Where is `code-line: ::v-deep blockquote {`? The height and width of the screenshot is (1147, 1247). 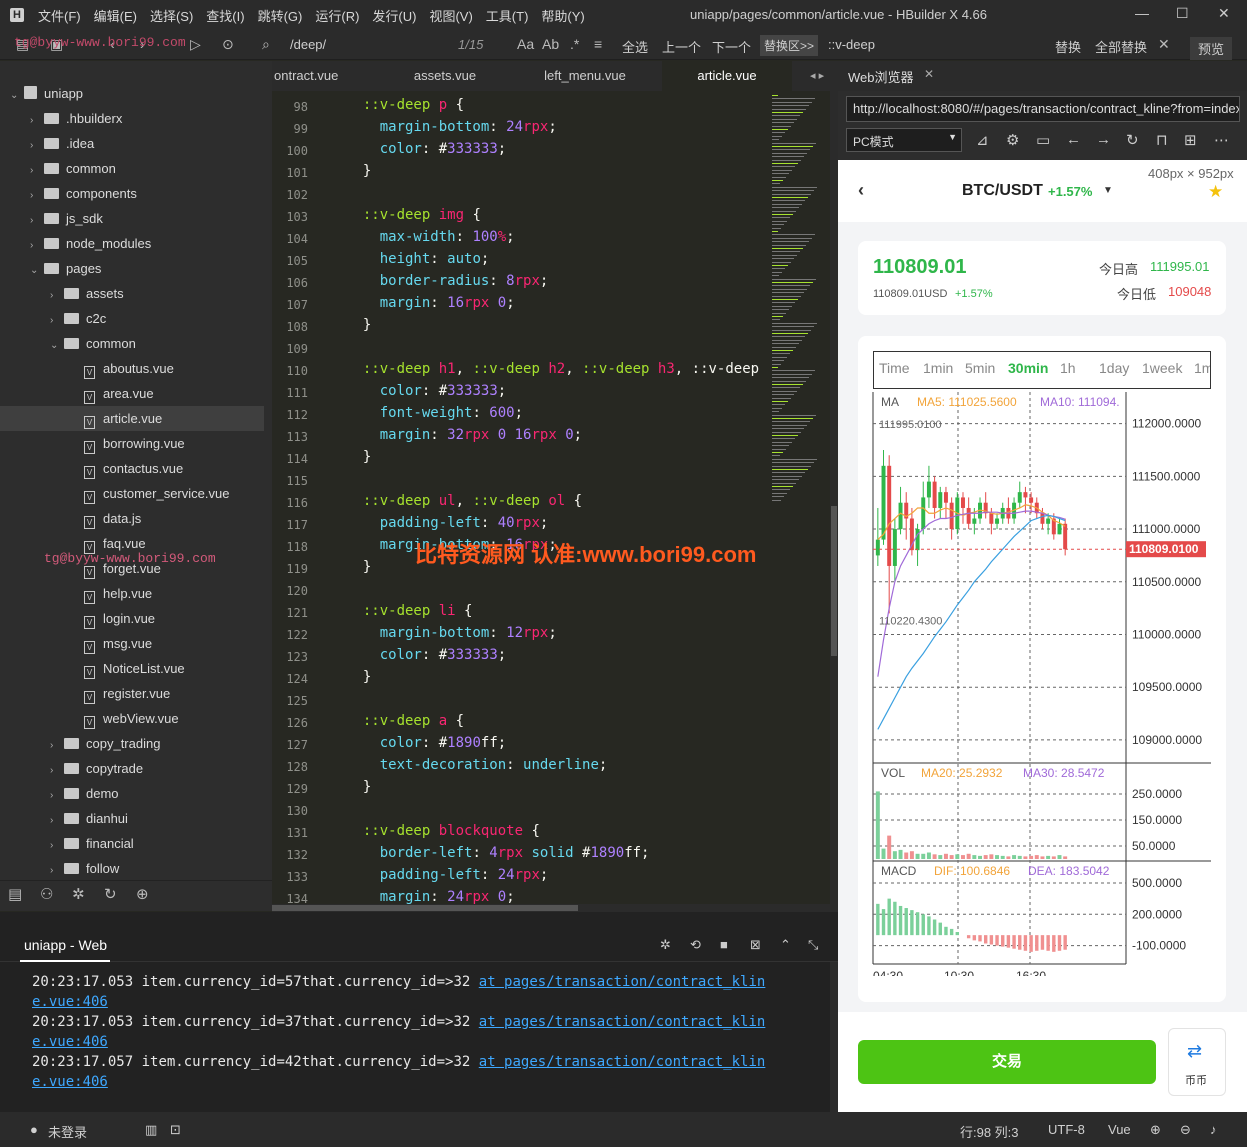 code-line: ::v-deep blockquote { is located at coordinates (443, 831).